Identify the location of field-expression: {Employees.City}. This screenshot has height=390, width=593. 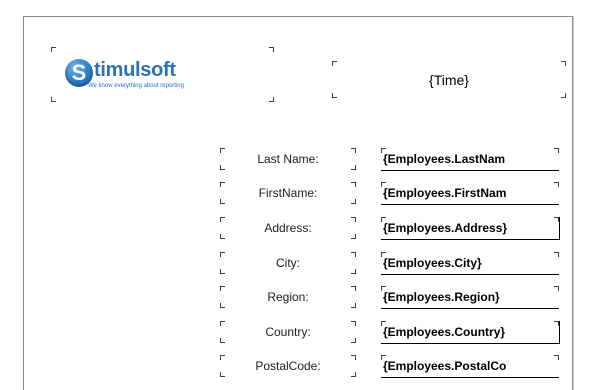
(432, 263).